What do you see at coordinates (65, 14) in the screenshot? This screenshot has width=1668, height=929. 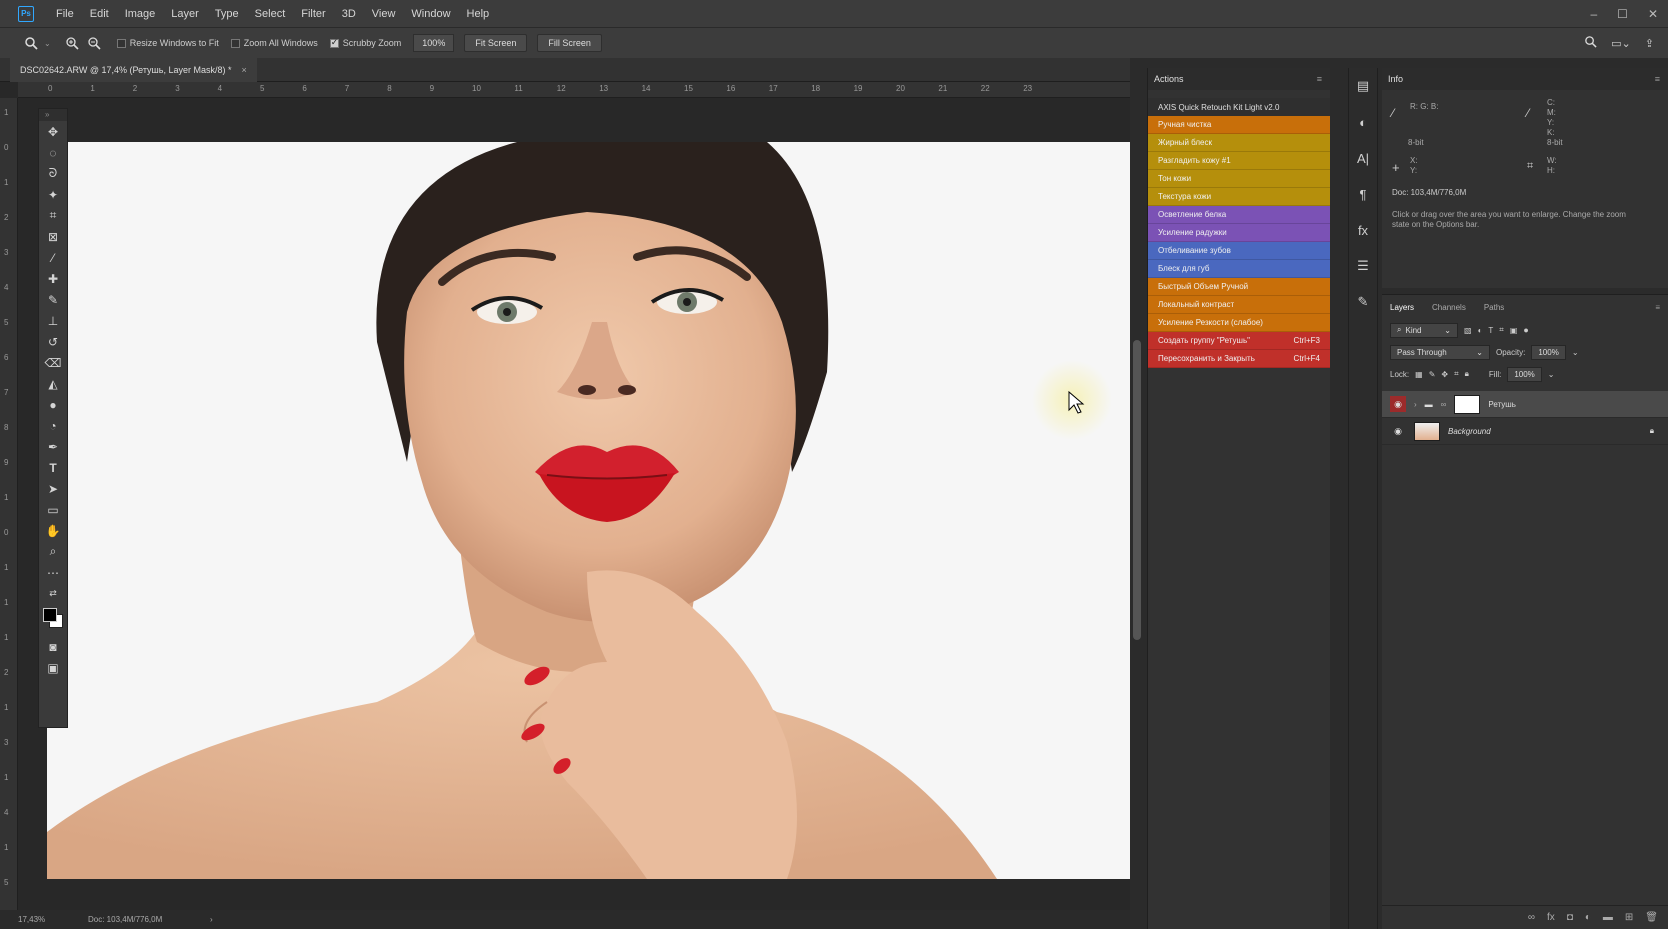 I see `menu-file: File` at bounding box center [65, 14].